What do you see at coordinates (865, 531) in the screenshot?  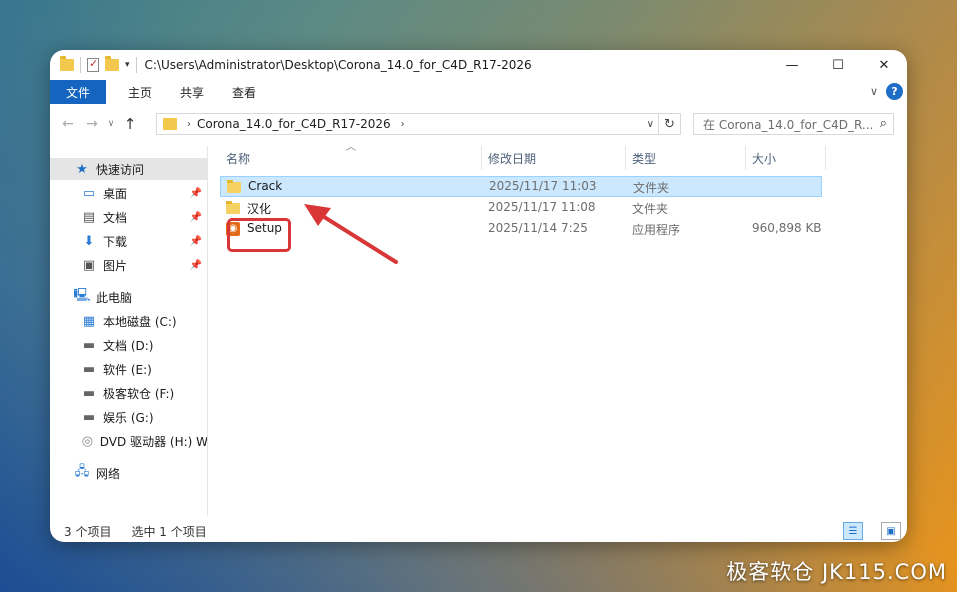 I see `view-switcher: ☰ ▣` at bounding box center [865, 531].